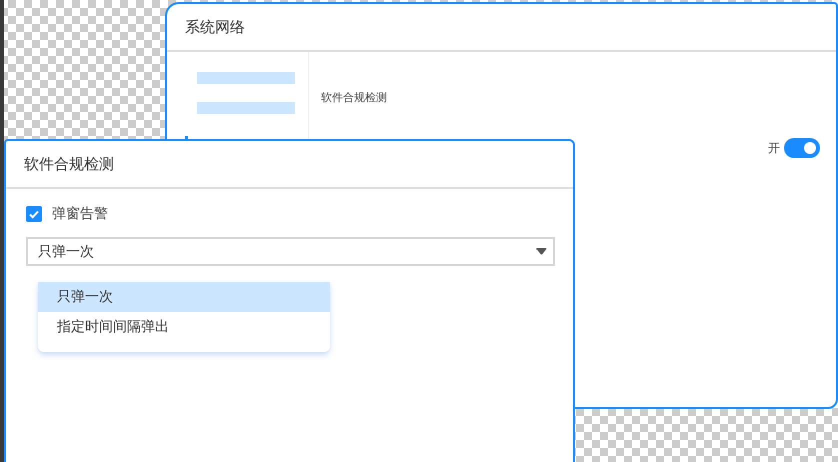 The width and height of the screenshot is (838, 462). What do you see at coordinates (215, 27) in the screenshot?
I see `window-title: 系统网络` at bounding box center [215, 27].